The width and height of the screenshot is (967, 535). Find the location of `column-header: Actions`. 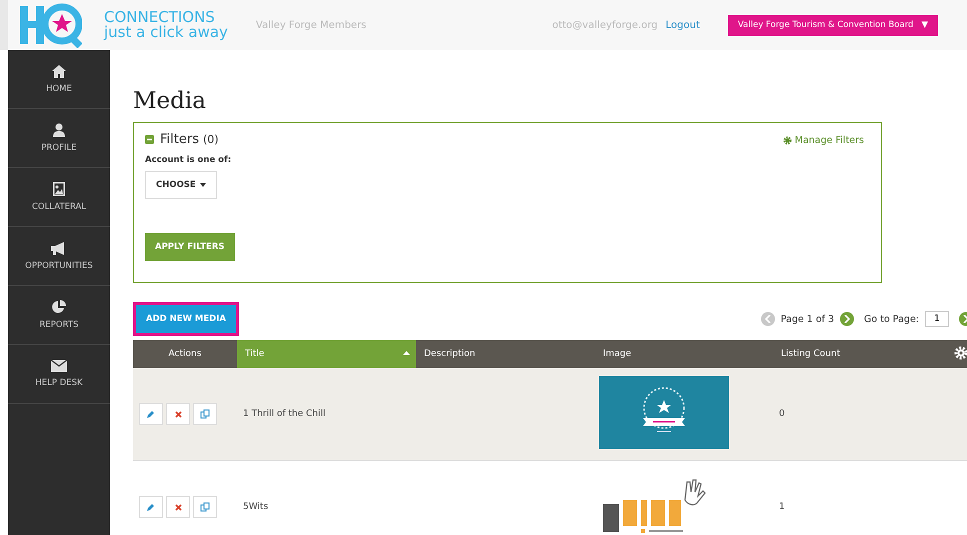

column-header: Actions is located at coordinates (185, 354).